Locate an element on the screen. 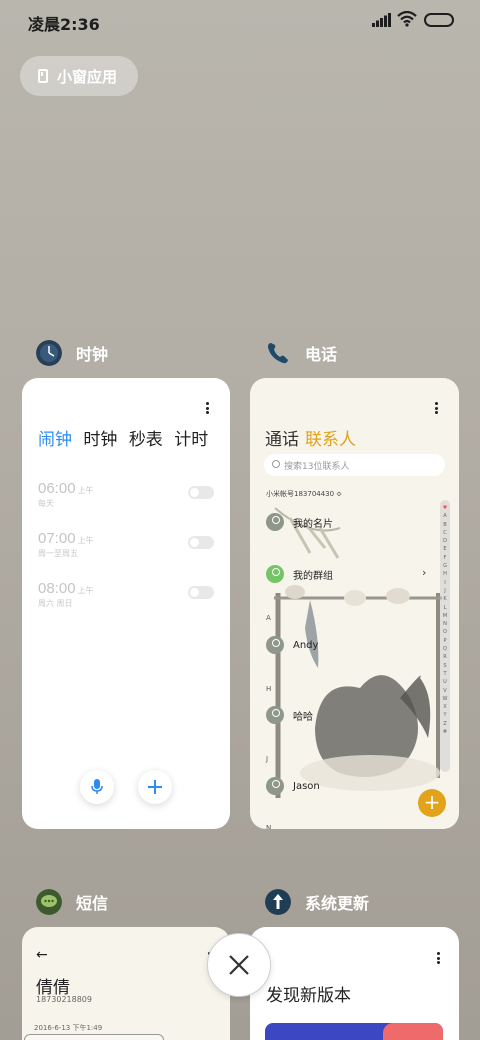  plus-icon is located at coordinates (155, 787).